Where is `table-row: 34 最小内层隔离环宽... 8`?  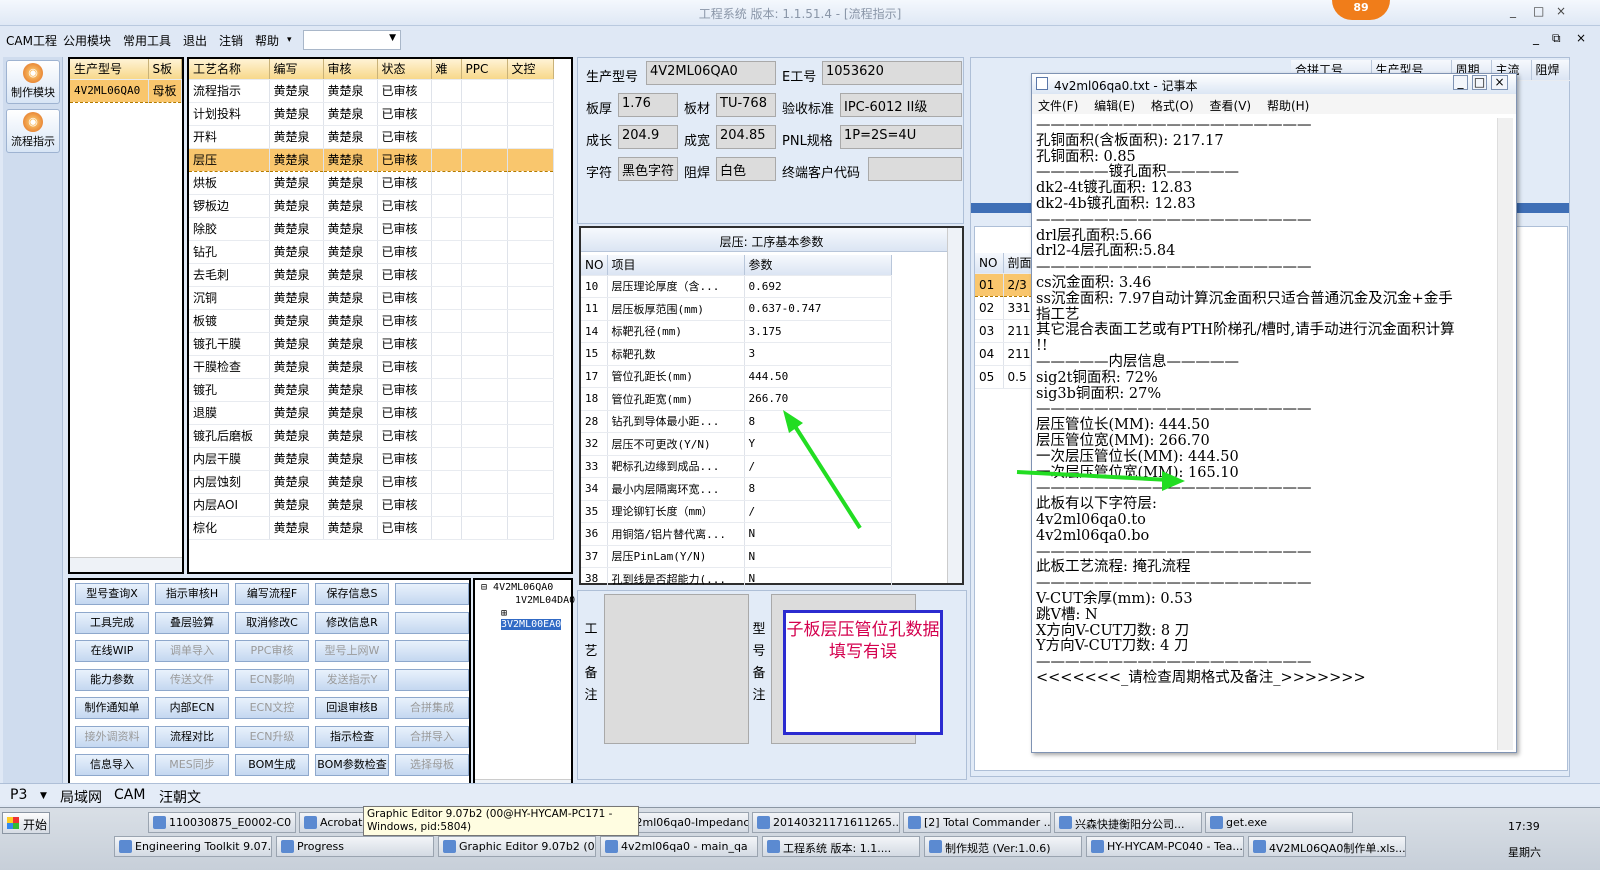
table-row: 34 最小内层隔离环宽... 8 is located at coordinates (736, 489).